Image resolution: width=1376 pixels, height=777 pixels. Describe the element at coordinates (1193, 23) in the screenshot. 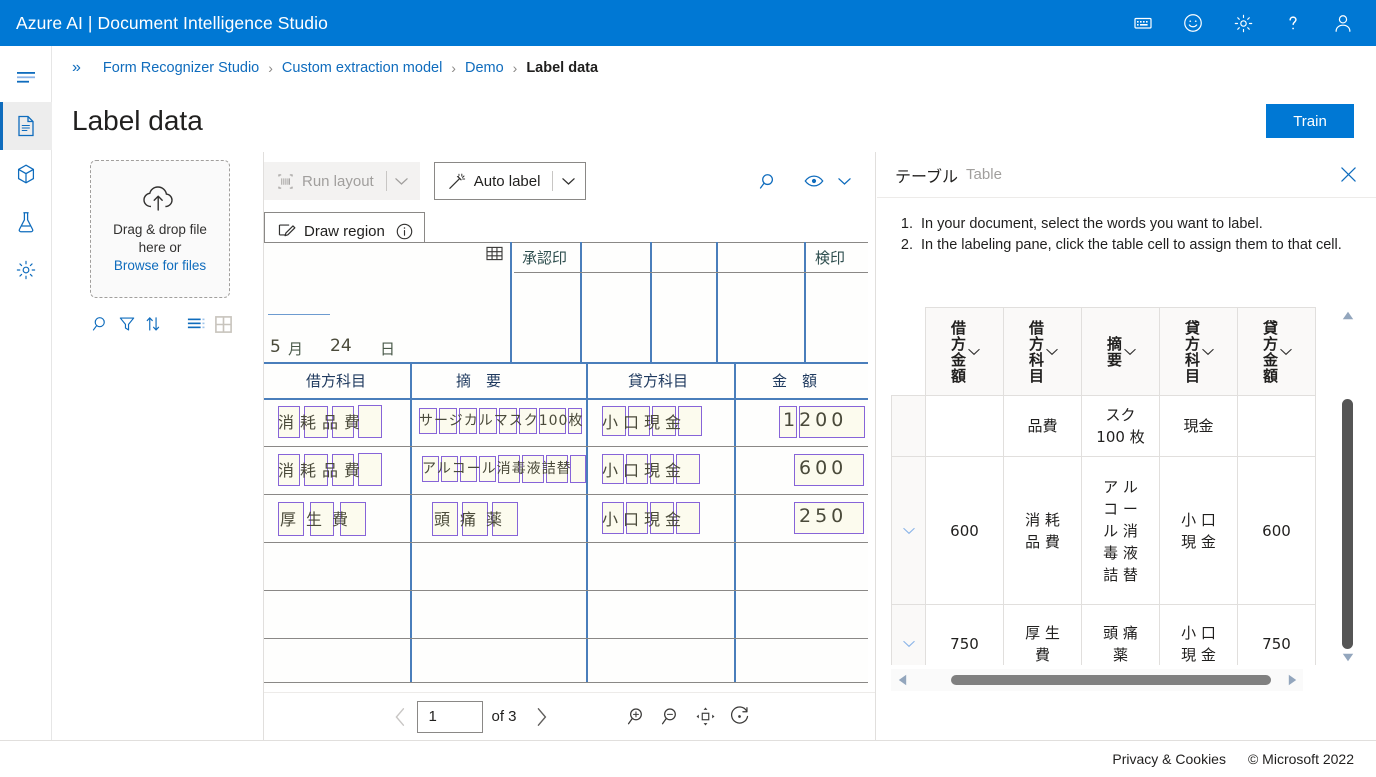

I see `smiley-icon` at that location.